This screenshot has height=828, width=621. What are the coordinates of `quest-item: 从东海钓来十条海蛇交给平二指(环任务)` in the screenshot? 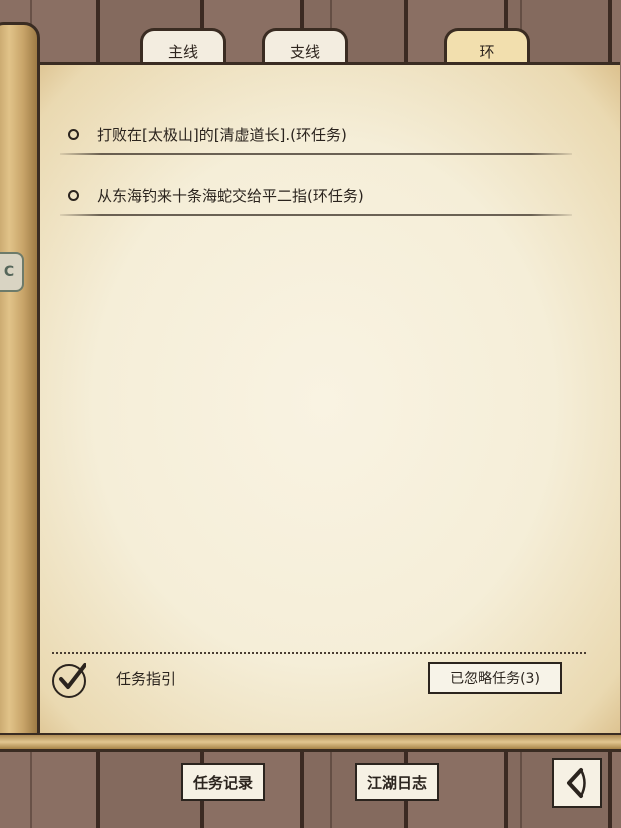 It's located at (318, 195).